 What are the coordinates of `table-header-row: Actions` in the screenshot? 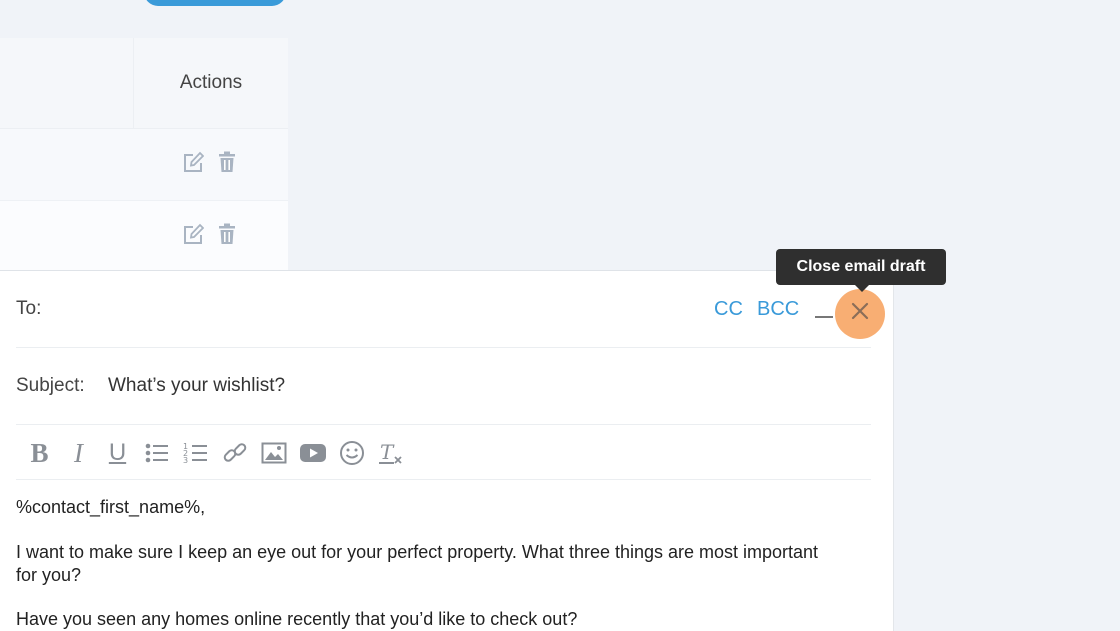 It's located at (144, 83).